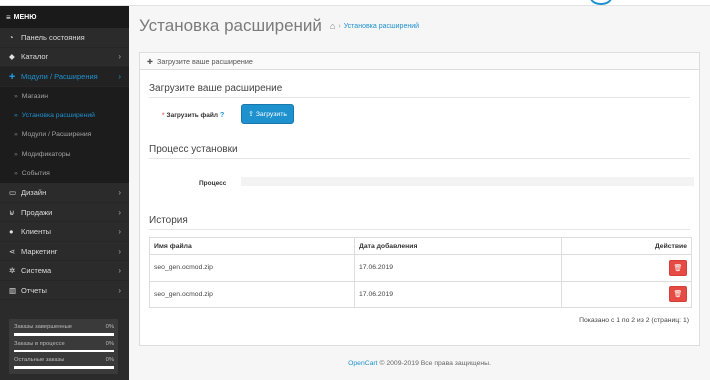 The height and width of the screenshot is (380, 710). I want to click on sidebar-item-design: ▭ Дизайн ›, so click(64, 193).